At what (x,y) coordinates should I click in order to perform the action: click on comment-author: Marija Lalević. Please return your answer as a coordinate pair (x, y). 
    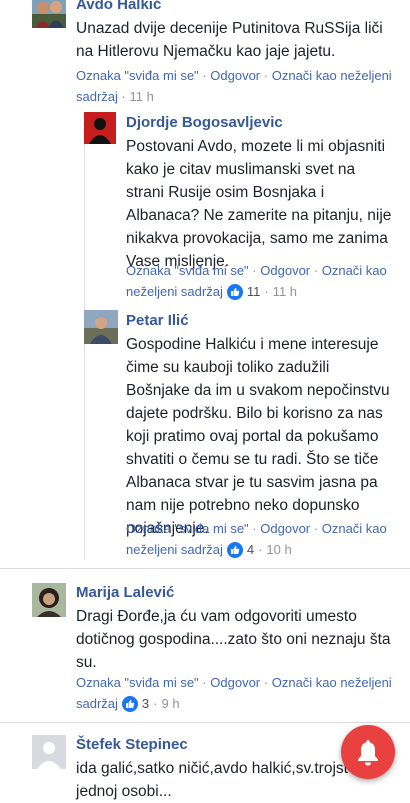
    Looking at the image, I should click on (125, 592).